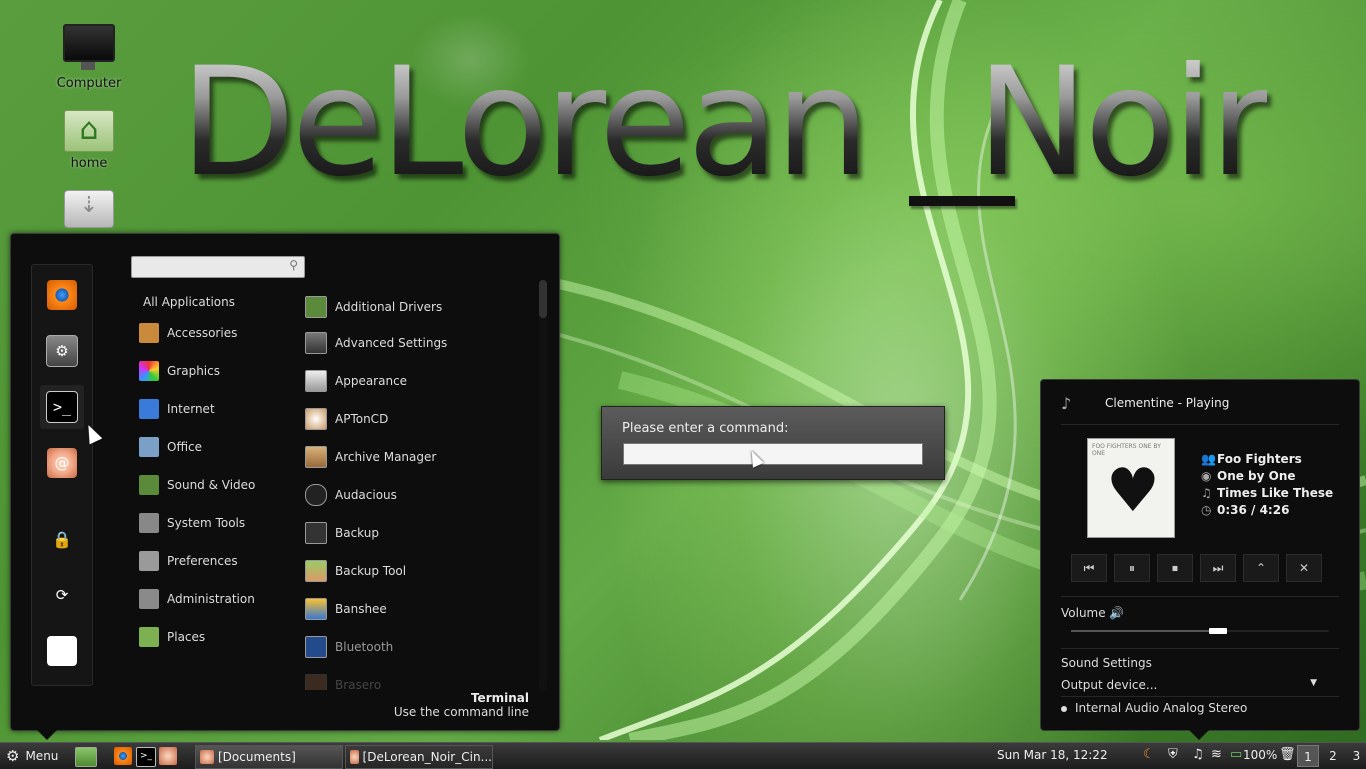 The width and height of the screenshot is (1366, 769). What do you see at coordinates (269, 757) in the screenshot?
I see `taskbar-window-documents: [Documents]` at bounding box center [269, 757].